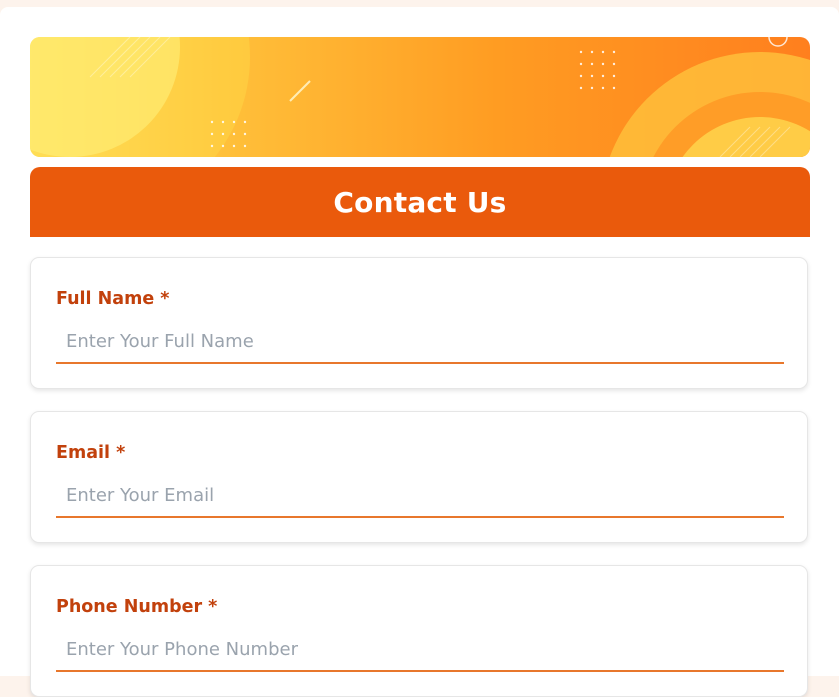 The height and width of the screenshot is (697, 839). What do you see at coordinates (420, 342) in the screenshot?
I see `full-name-input` at bounding box center [420, 342].